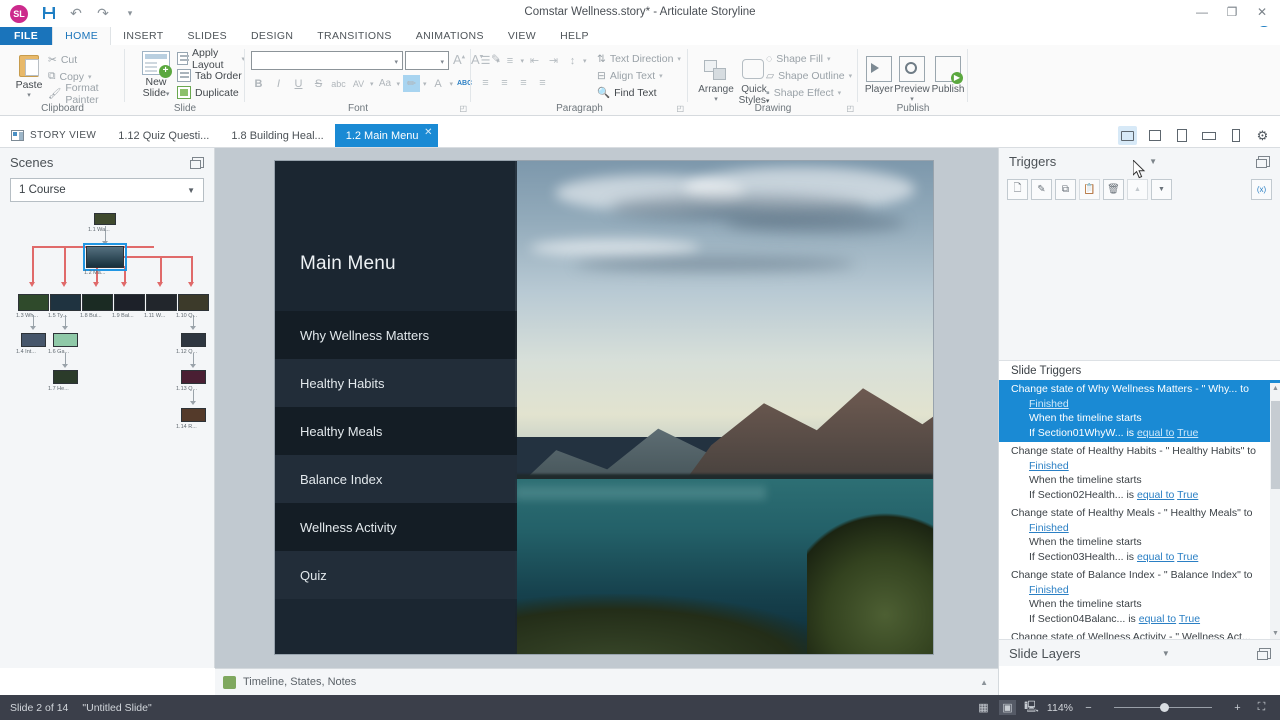 The width and height of the screenshot is (1280, 720). I want to click on move-trigger-up-icon: ▲, so click(1137, 189).